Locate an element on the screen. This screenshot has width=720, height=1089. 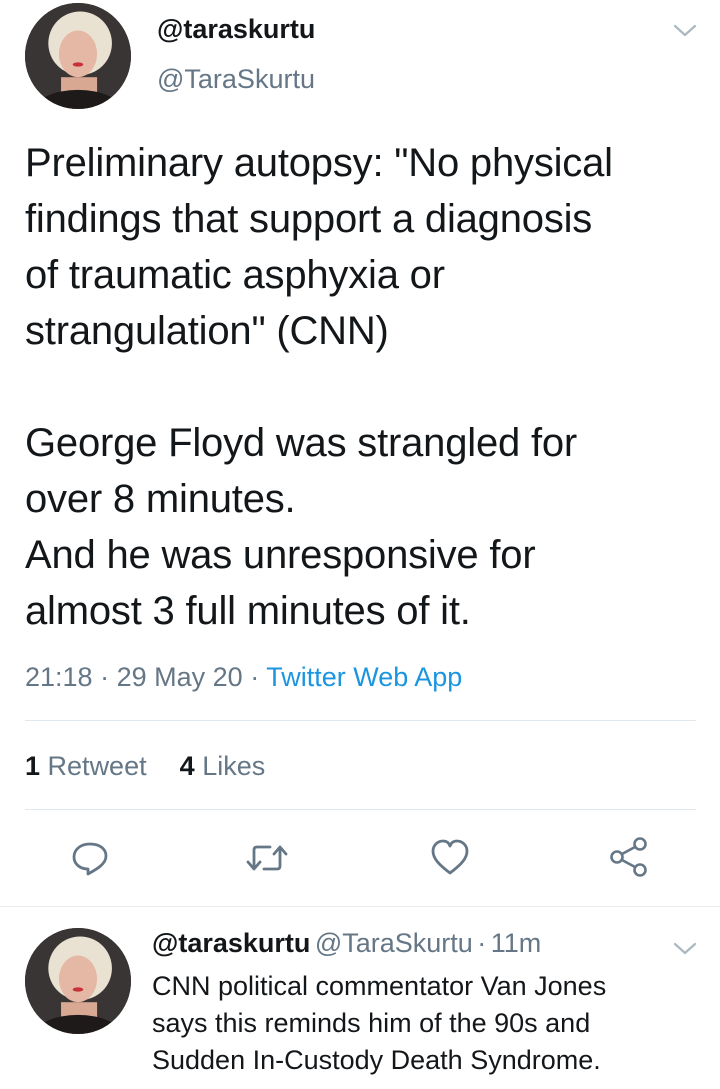
retweets-label: Retweet is located at coordinates (97, 766).